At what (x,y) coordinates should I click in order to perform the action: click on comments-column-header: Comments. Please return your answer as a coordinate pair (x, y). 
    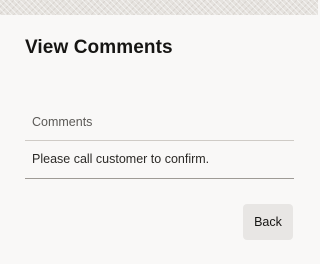
    Looking at the image, I should click on (159, 123).